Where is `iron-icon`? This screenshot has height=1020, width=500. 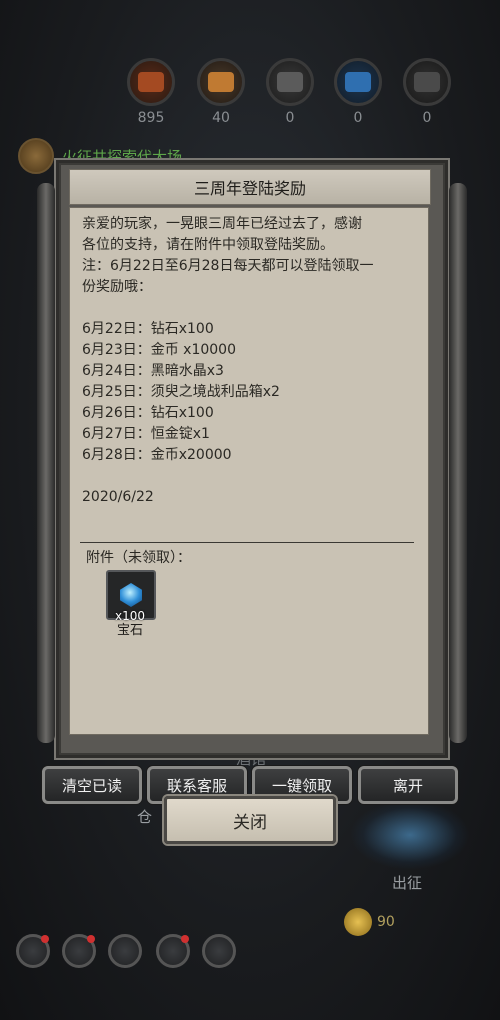 iron-icon is located at coordinates (290, 82).